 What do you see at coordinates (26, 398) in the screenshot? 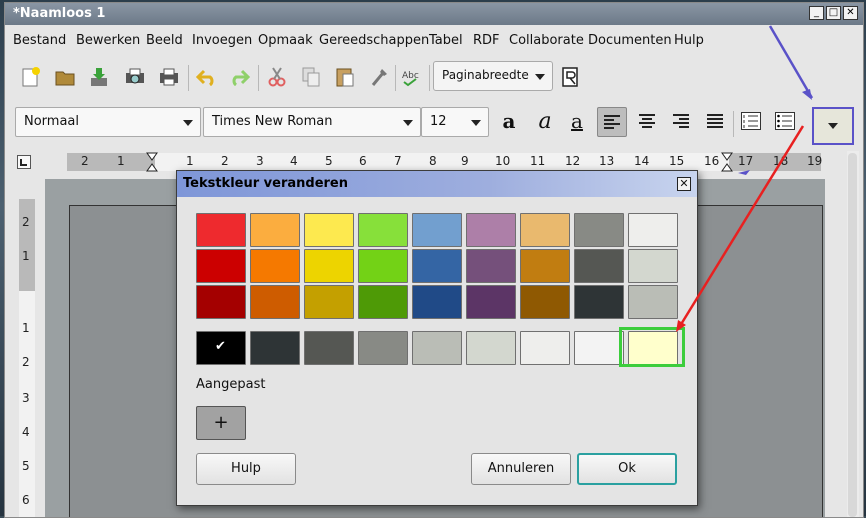
I see `vruler-number: 3` at bounding box center [26, 398].